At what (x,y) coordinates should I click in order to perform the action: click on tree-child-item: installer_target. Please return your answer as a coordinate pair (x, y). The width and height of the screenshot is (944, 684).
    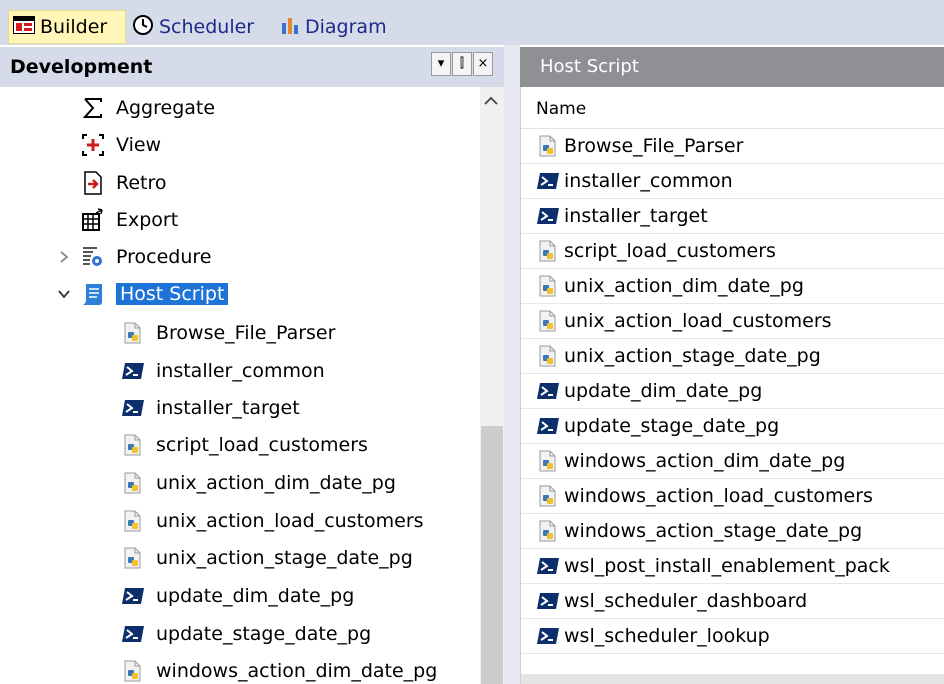
    Looking at the image, I should click on (210, 408).